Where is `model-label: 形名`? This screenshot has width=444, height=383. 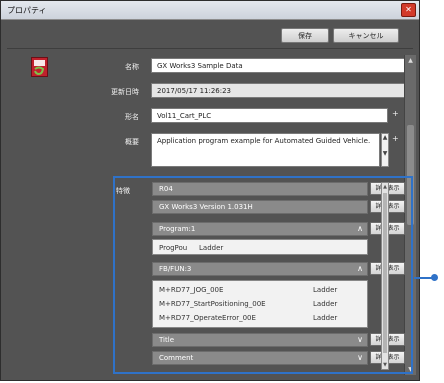
model-label: 形名 is located at coordinates (132, 117).